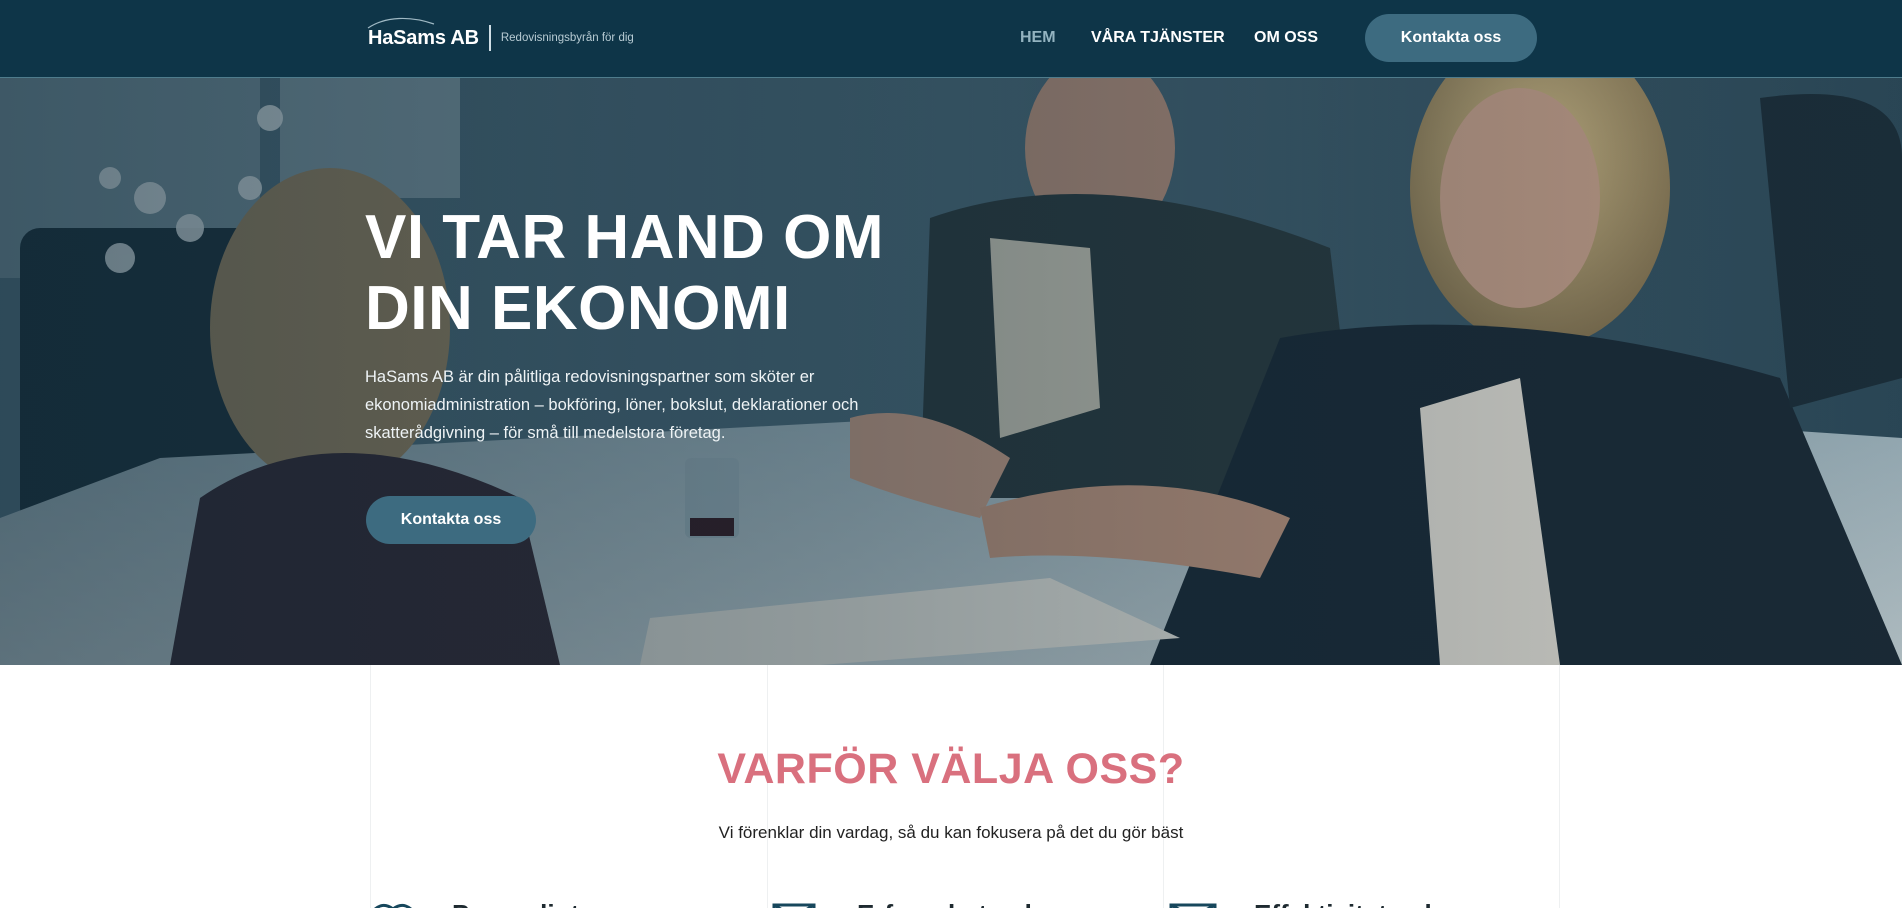 This screenshot has width=1902, height=908. Describe the element at coordinates (951, 769) in the screenshot. I see `why-title: VARFÖR VÄLJA OSS?` at that location.